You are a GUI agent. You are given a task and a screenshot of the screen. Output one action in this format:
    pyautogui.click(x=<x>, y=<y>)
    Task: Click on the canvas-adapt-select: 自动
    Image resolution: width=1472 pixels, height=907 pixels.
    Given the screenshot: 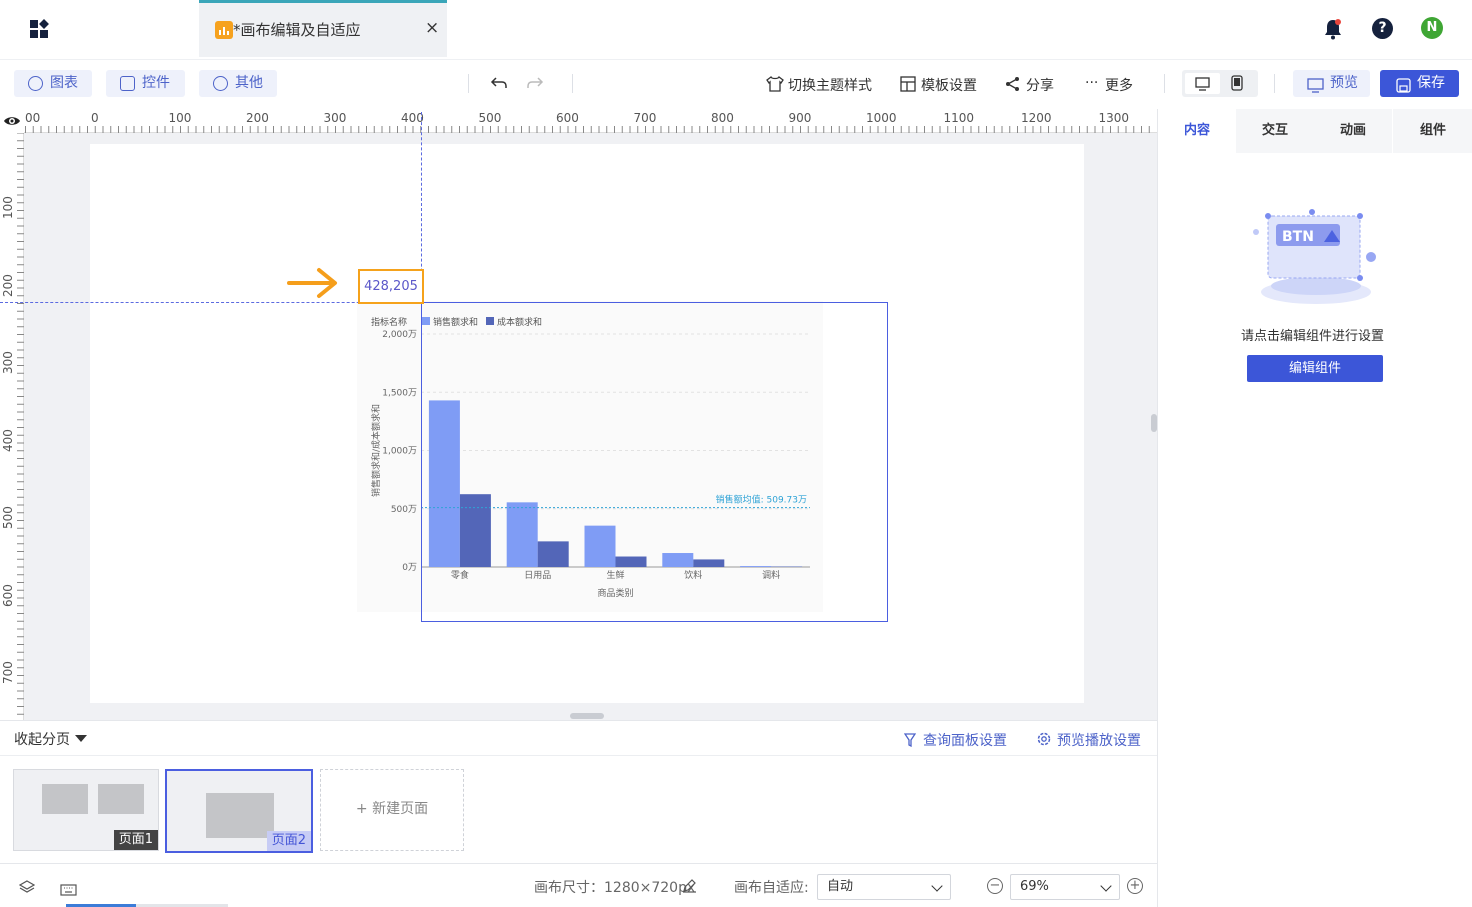 What is the action you would take?
    pyautogui.click(x=884, y=887)
    